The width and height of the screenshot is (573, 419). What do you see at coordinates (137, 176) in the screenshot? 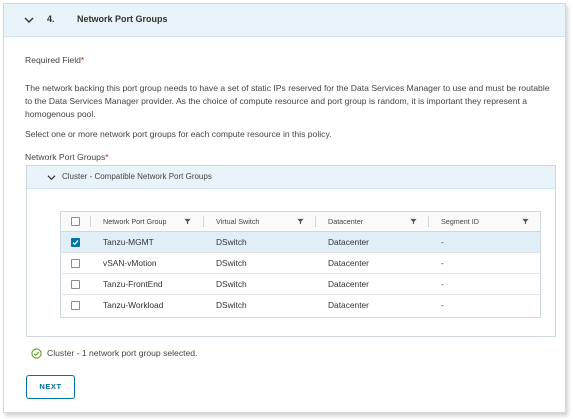
I see `cluster-title: Cluster - Compatible Network Port Groups` at bounding box center [137, 176].